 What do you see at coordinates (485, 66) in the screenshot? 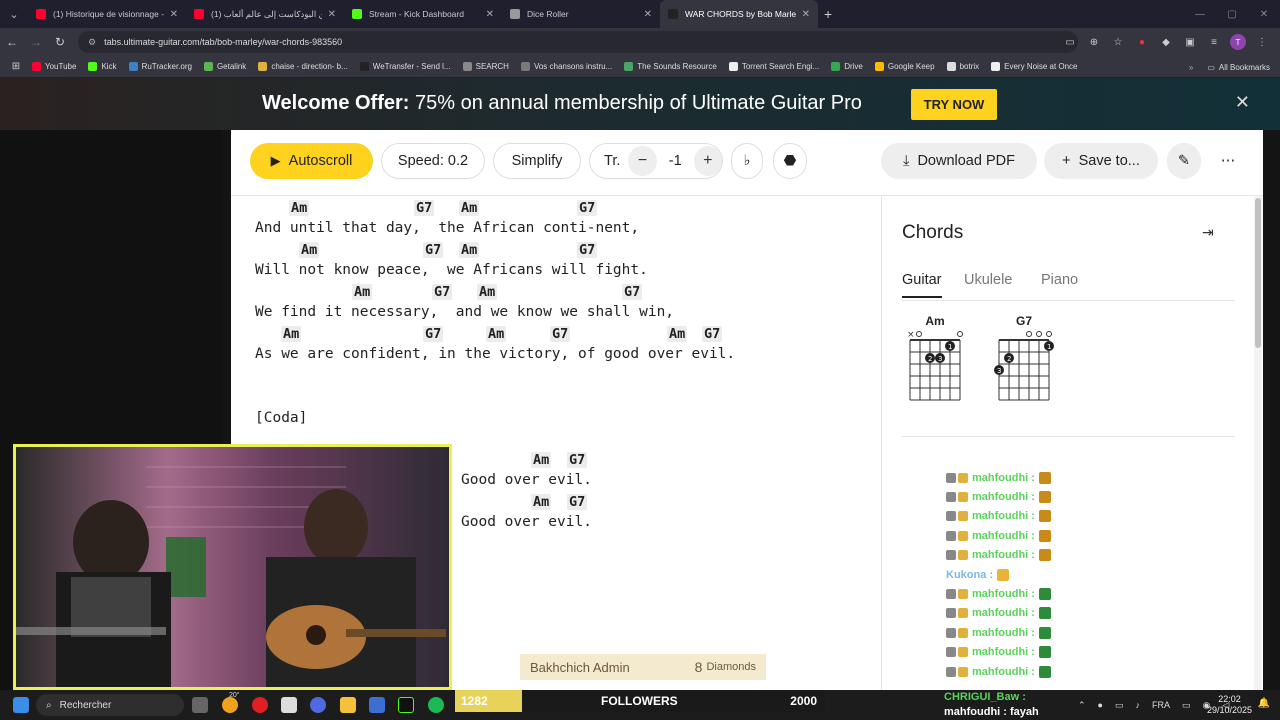
I see `bookmark-item: SEARCH` at bounding box center [485, 66].